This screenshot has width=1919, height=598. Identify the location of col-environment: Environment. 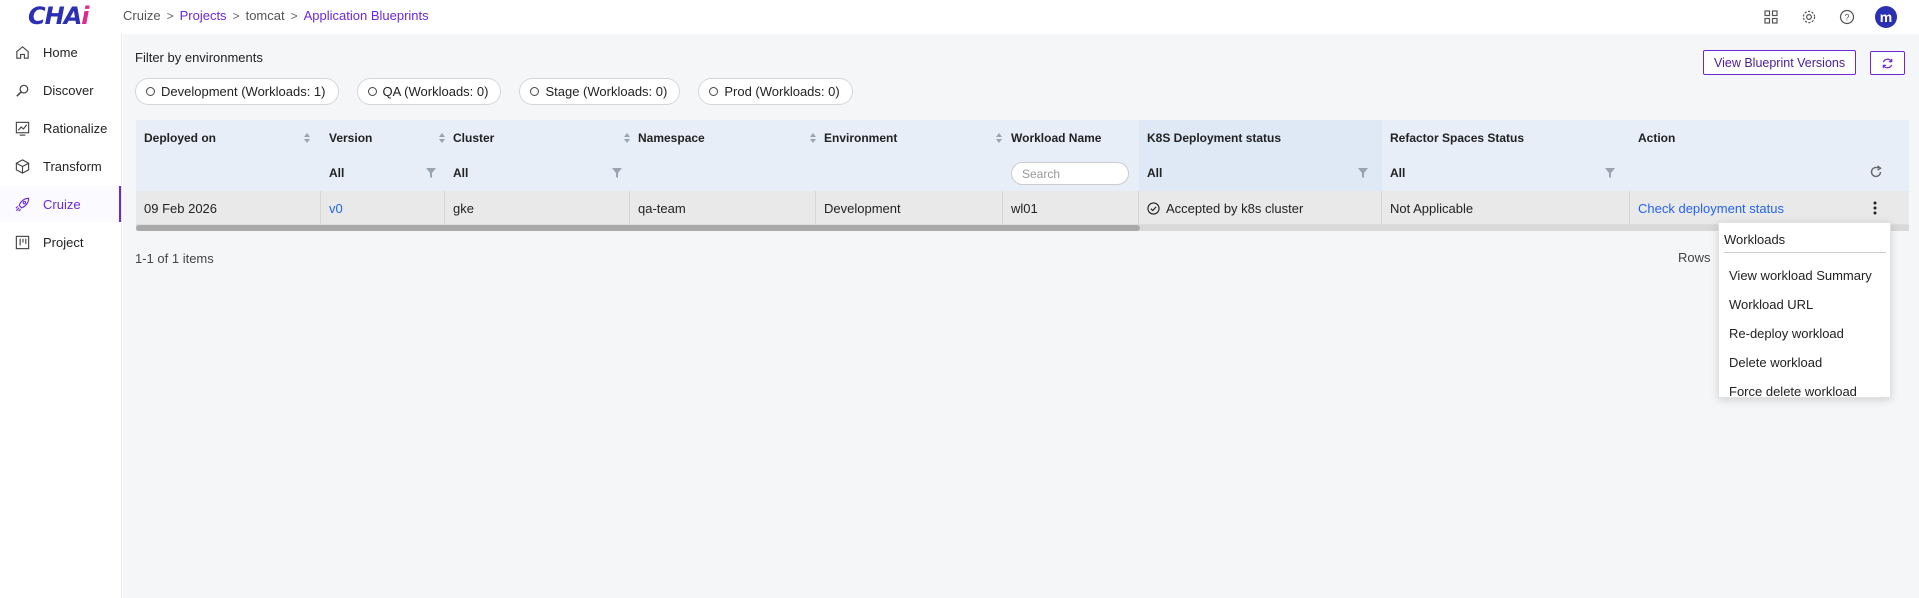
(856, 137).